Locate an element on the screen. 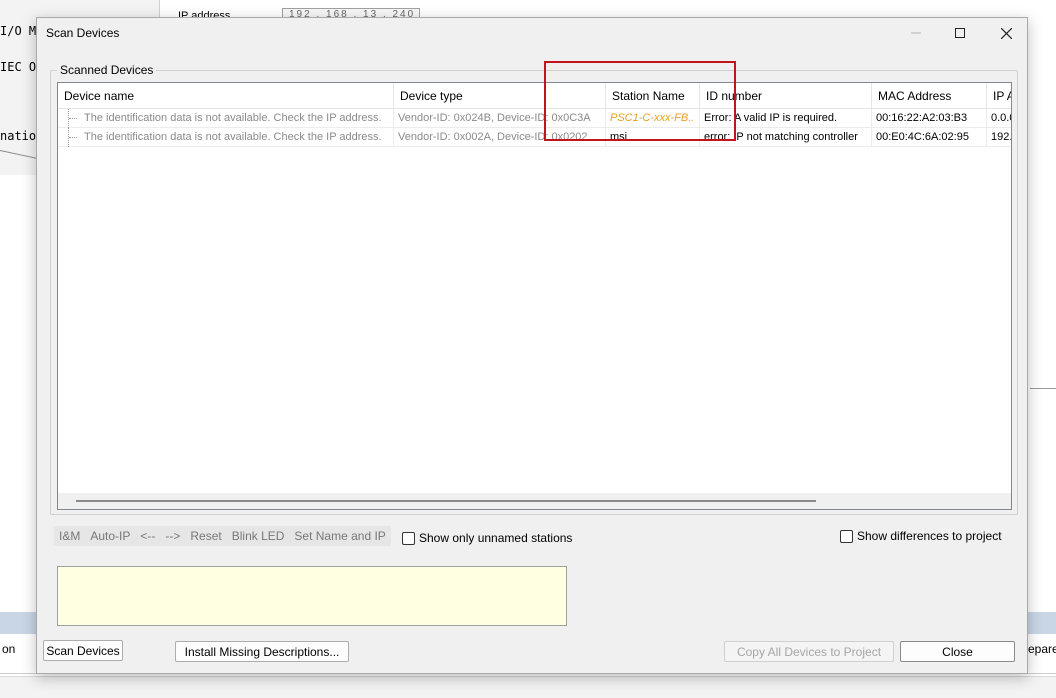  cell-mac-address: 00:E0:4C:6A:02:95 is located at coordinates (929, 137).